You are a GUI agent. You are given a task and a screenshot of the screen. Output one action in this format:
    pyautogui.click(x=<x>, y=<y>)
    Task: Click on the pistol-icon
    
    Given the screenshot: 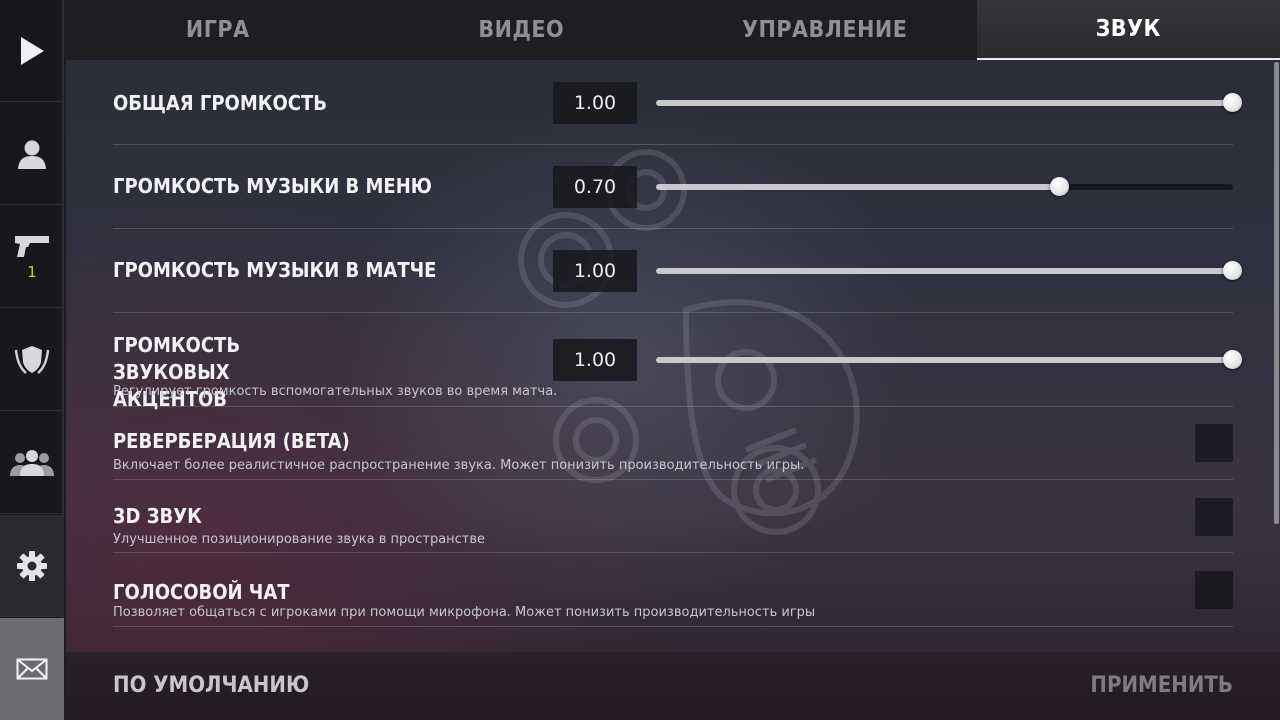 What is the action you would take?
    pyautogui.click(x=32, y=246)
    